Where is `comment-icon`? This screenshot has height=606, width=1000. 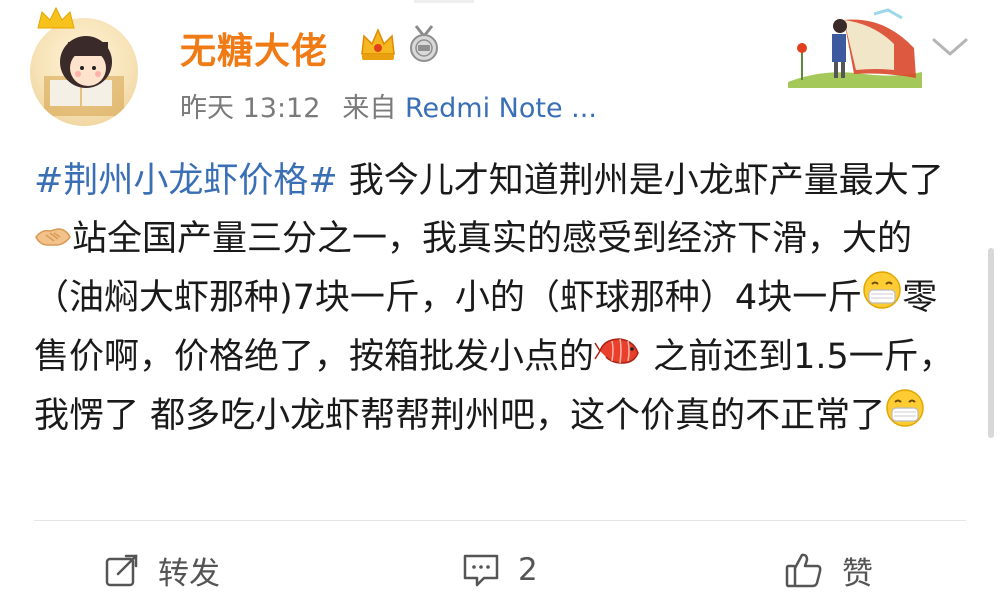 comment-icon is located at coordinates (481, 570).